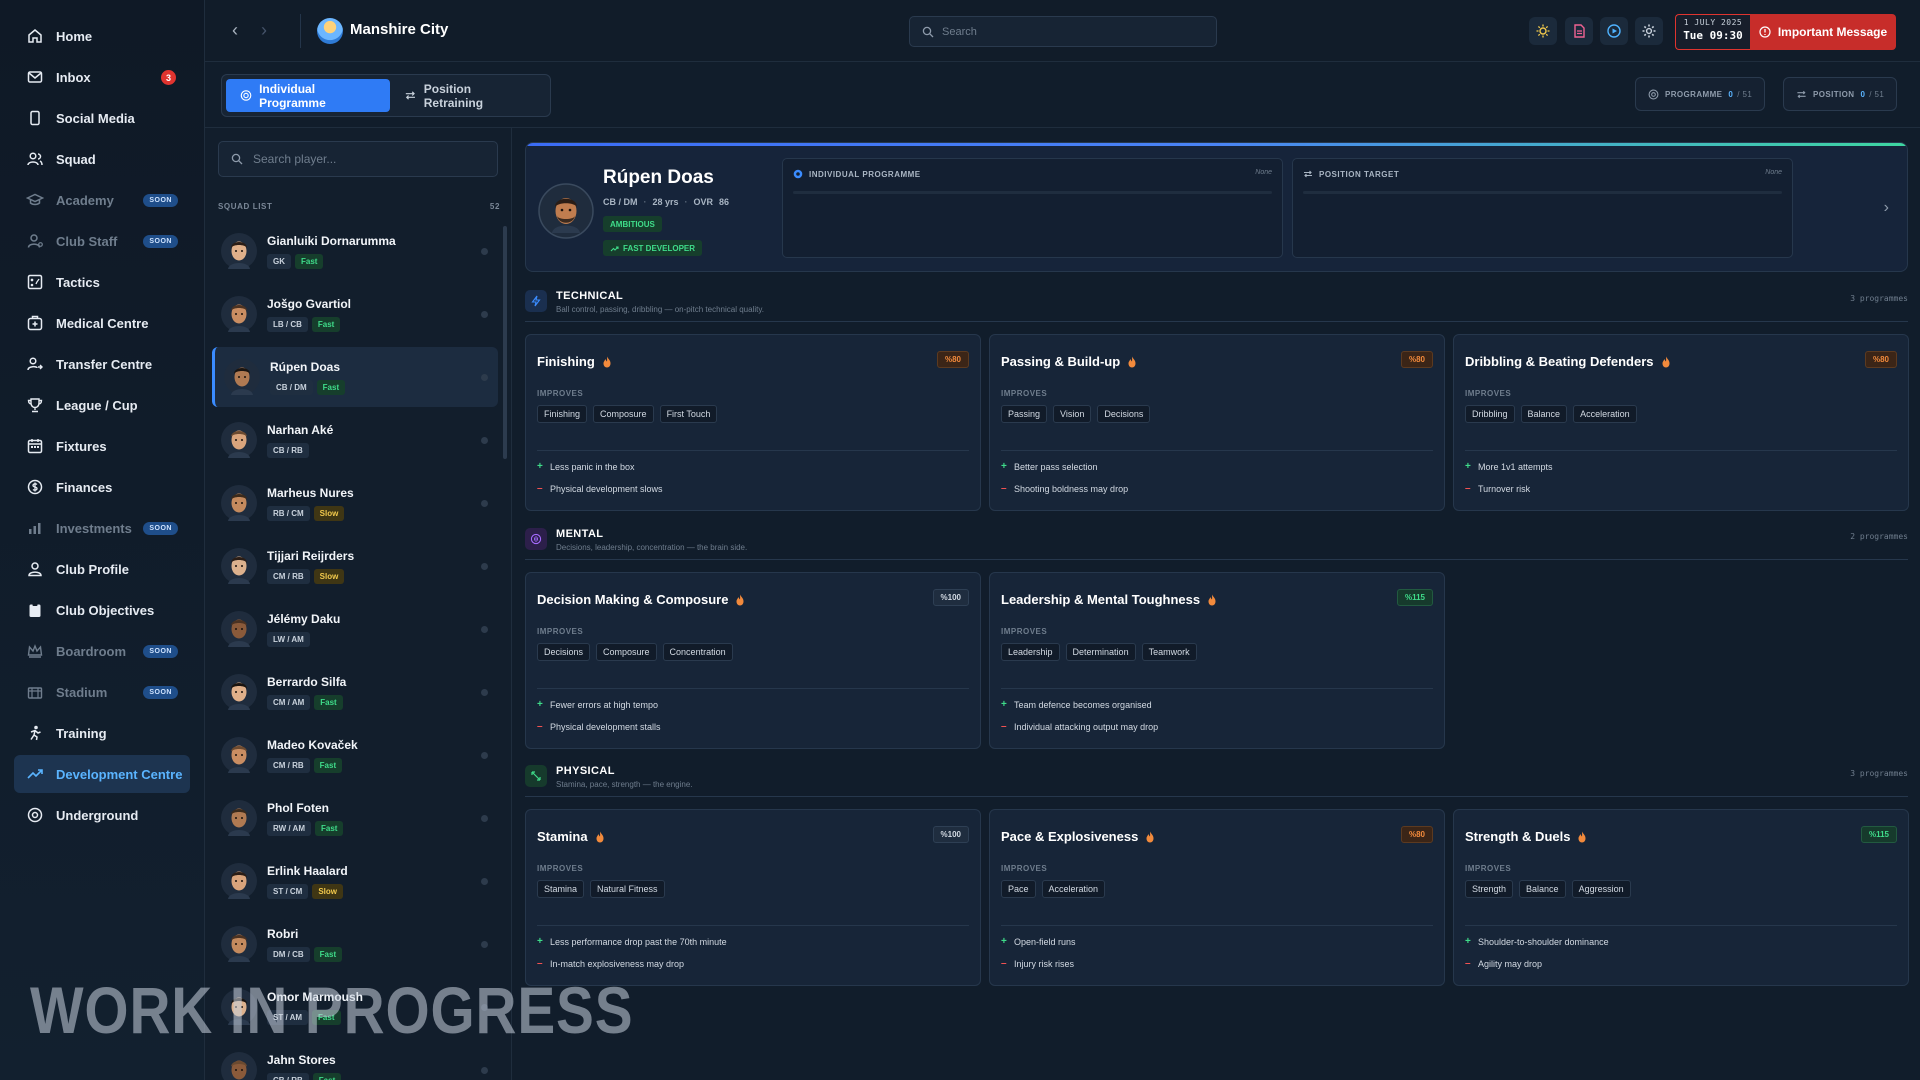 The height and width of the screenshot is (1080, 1920). Describe the element at coordinates (102, 487) in the screenshot. I see `nav-item-finances: Finances` at that location.